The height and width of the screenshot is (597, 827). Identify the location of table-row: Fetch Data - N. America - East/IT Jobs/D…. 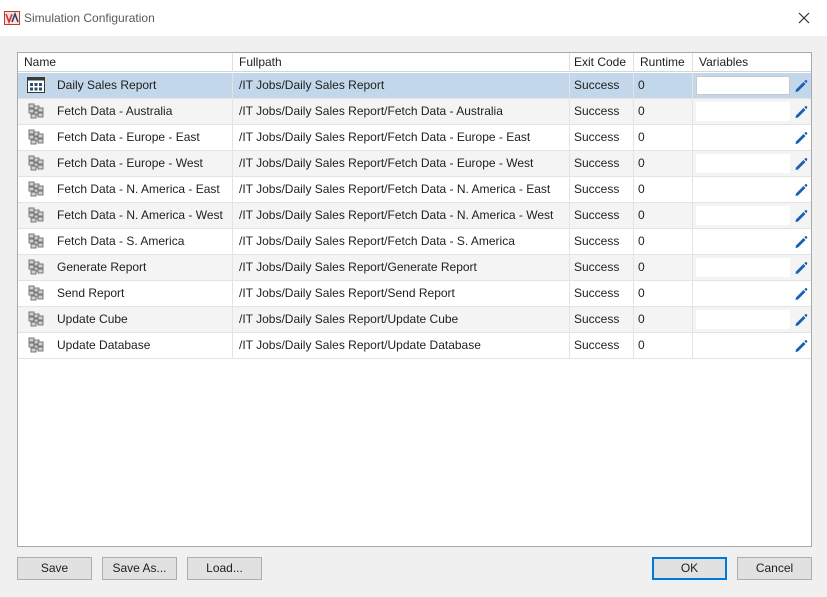
(414, 190).